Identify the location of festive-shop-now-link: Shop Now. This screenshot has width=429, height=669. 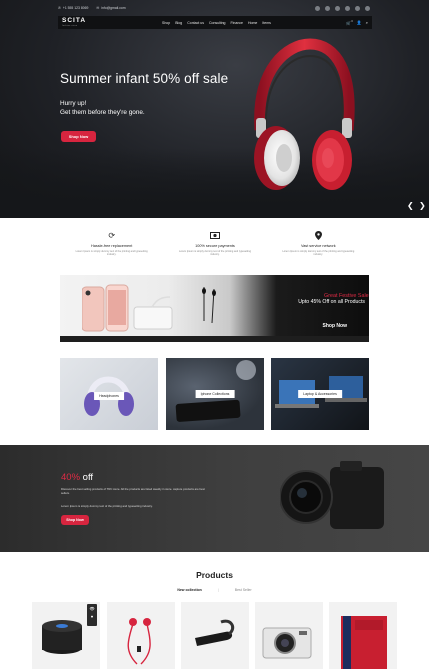
(335, 326).